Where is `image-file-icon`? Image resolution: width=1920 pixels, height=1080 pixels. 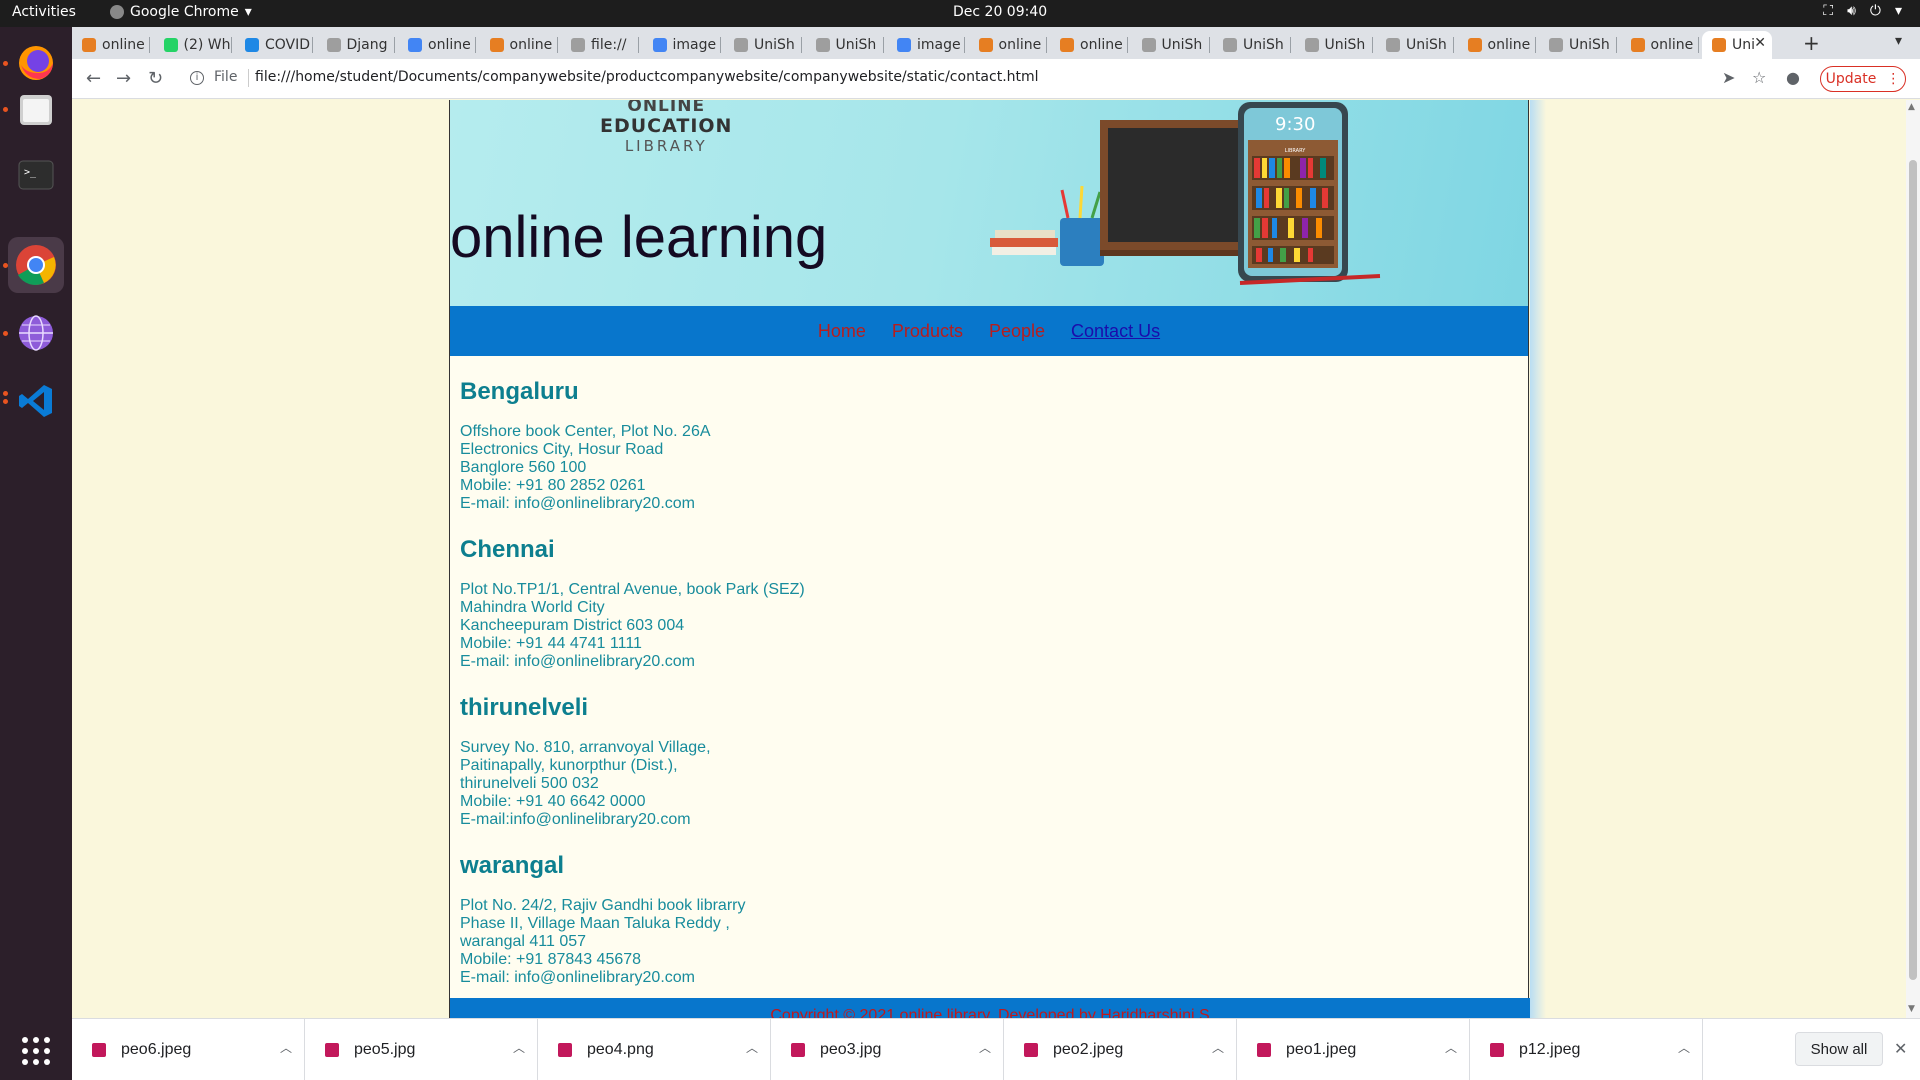
image-file-icon is located at coordinates (798, 1050).